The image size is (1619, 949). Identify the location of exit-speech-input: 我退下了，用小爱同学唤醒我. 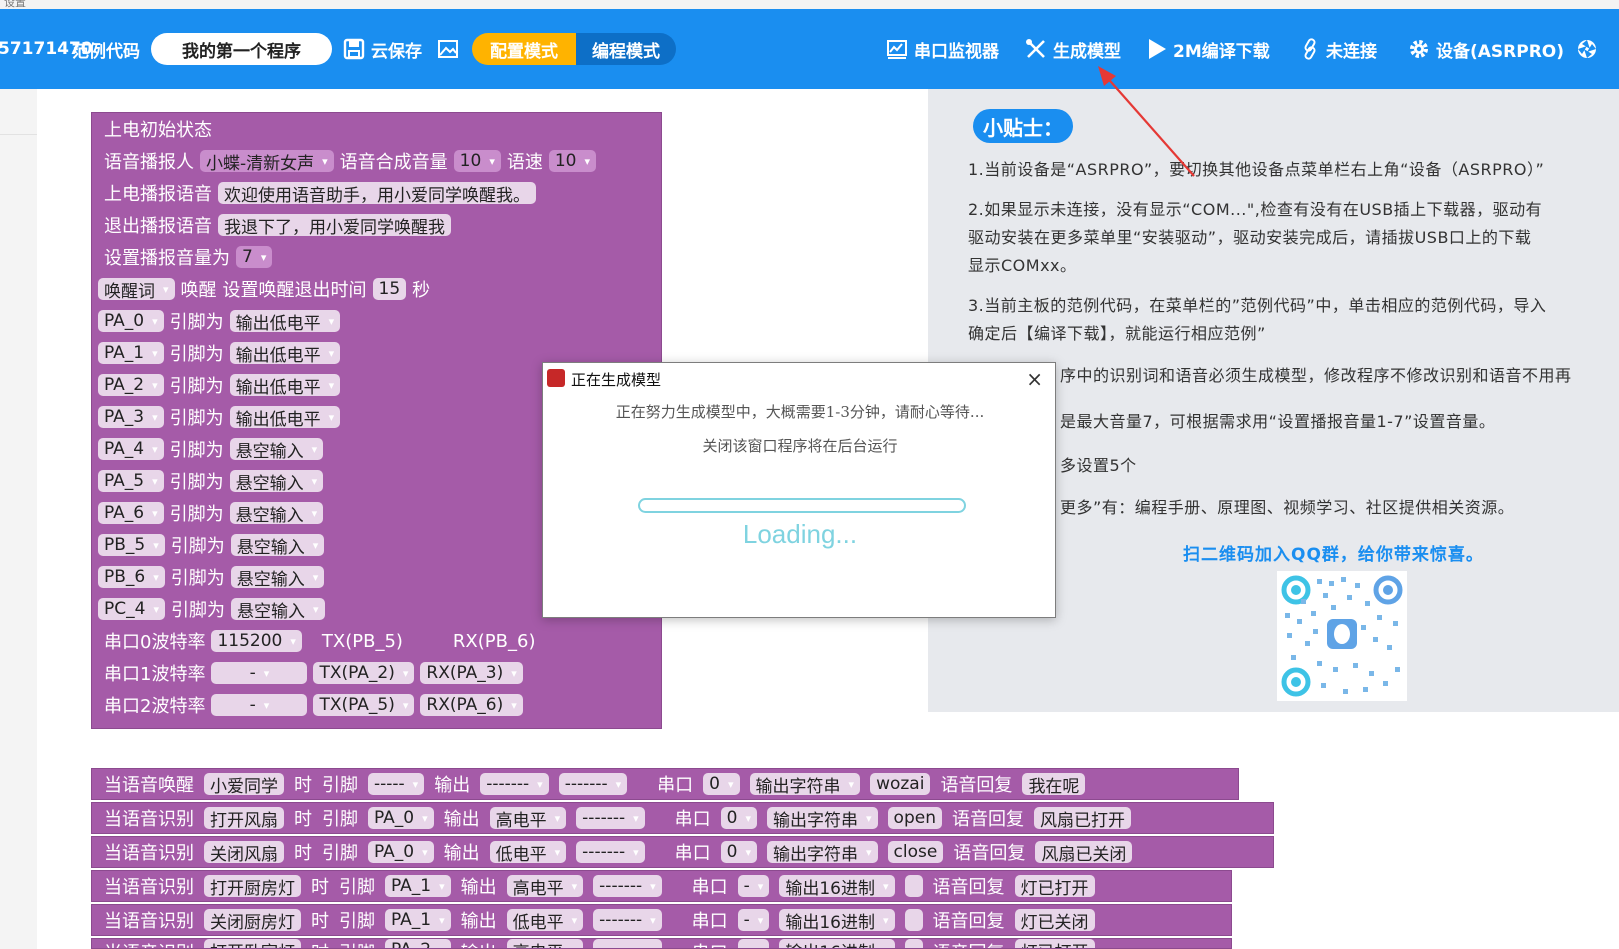
(334, 226).